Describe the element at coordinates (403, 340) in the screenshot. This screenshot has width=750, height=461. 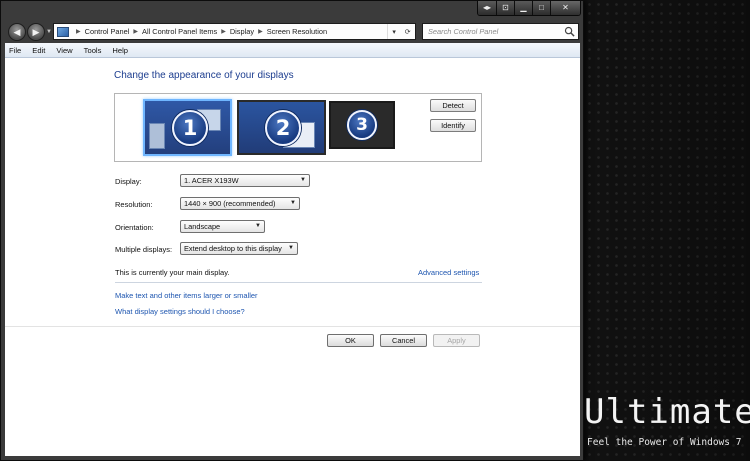
I see `cancel-button: Cancel` at that location.